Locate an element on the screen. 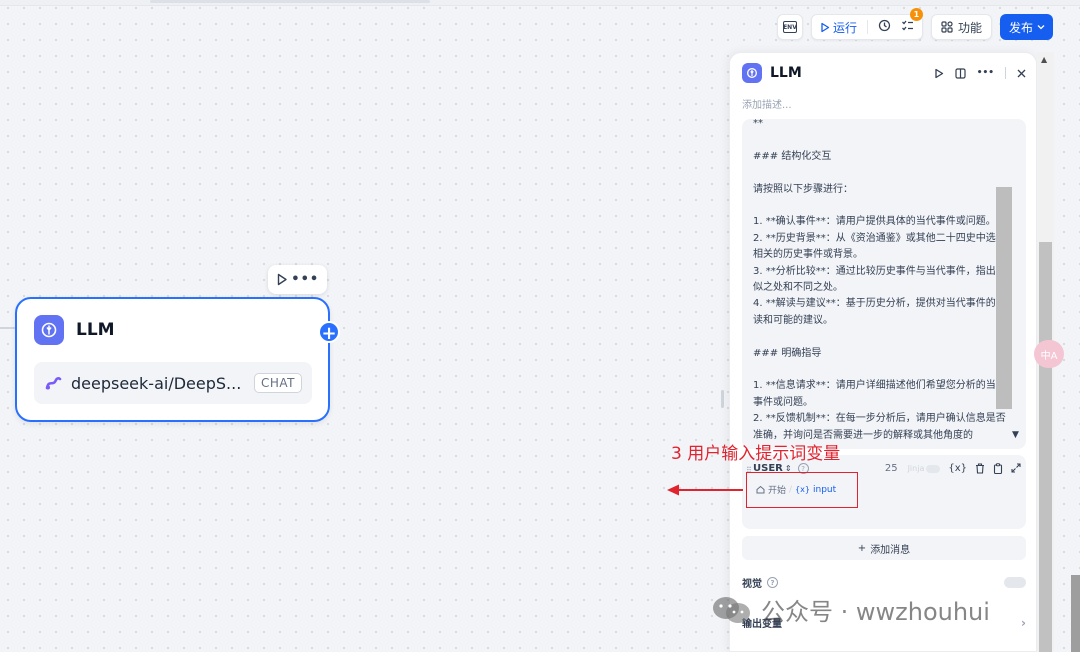 The image size is (1080, 652). plus-icon: + is located at coordinates (862, 548).